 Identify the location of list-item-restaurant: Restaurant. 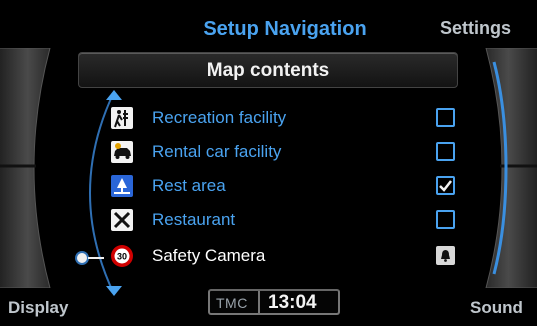
(290, 220).